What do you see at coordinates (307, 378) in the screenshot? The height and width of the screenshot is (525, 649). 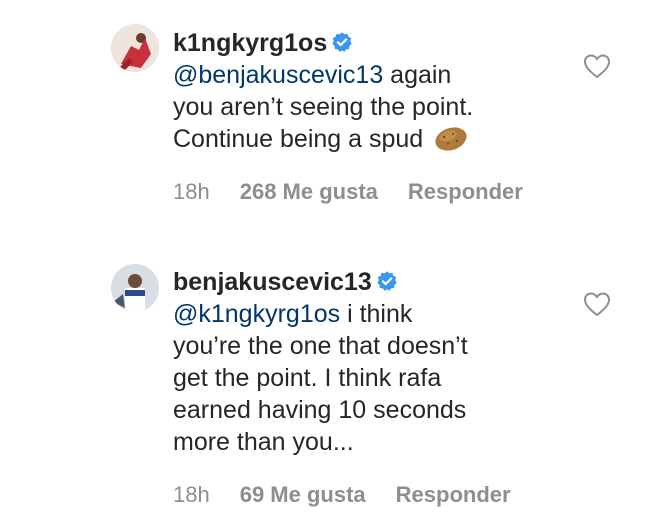 I see `comment-text-line: get the point. I think rafa` at bounding box center [307, 378].